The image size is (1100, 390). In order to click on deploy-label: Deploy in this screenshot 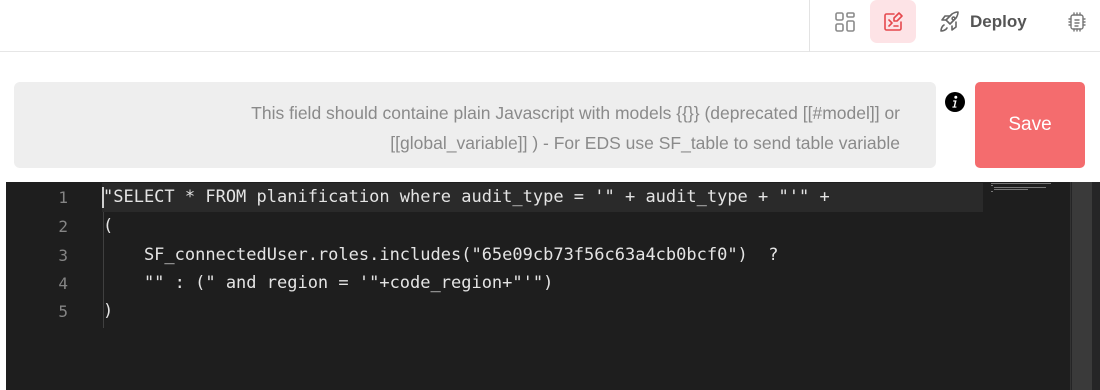, I will do `click(998, 21)`.